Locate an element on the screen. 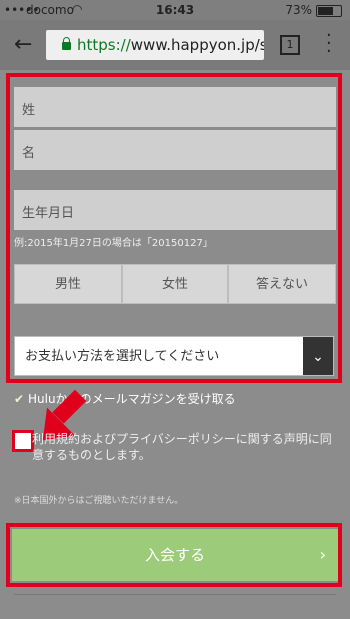 This screenshot has height=619, width=350. address-bar: https://www.happyon.jp/s is located at coordinates (155, 45).